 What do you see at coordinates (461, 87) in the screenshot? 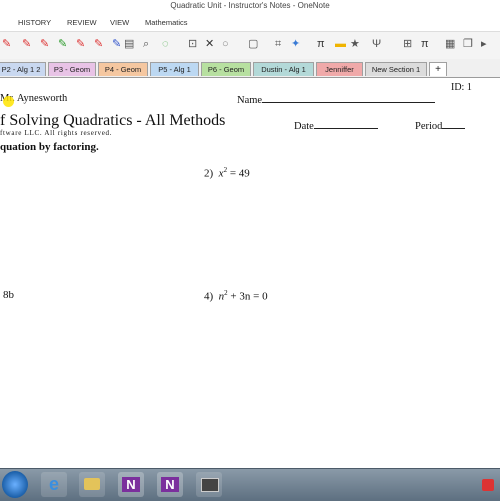
I see `worksheet-id: ID: 1` at bounding box center [461, 87].